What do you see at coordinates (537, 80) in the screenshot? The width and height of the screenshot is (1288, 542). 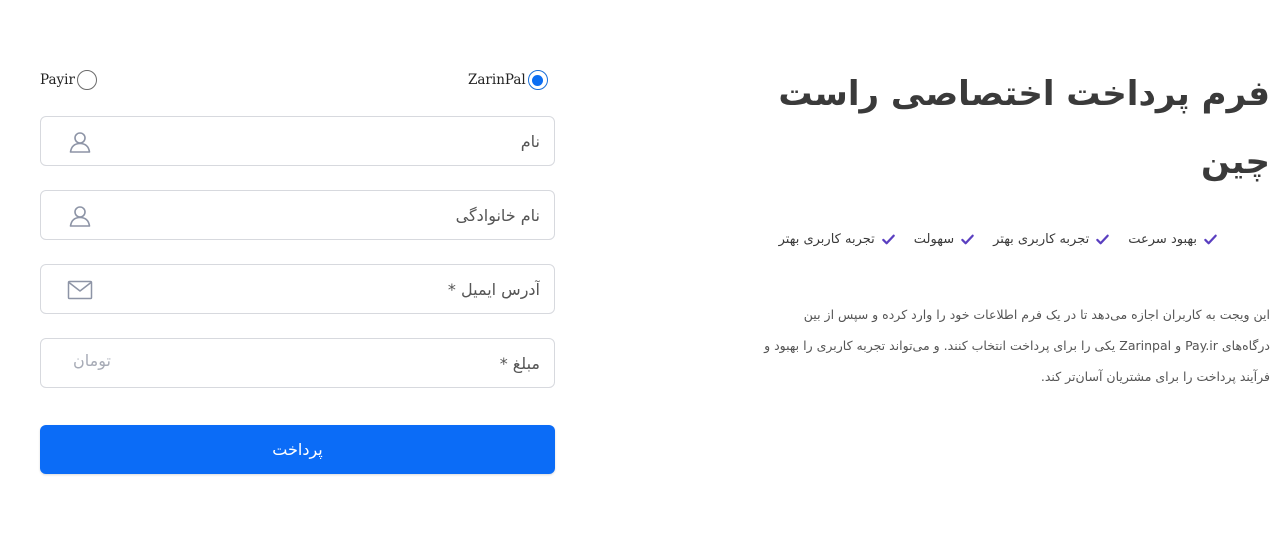 I see `gateway-radio-zarinpal` at bounding box center [537, 80].